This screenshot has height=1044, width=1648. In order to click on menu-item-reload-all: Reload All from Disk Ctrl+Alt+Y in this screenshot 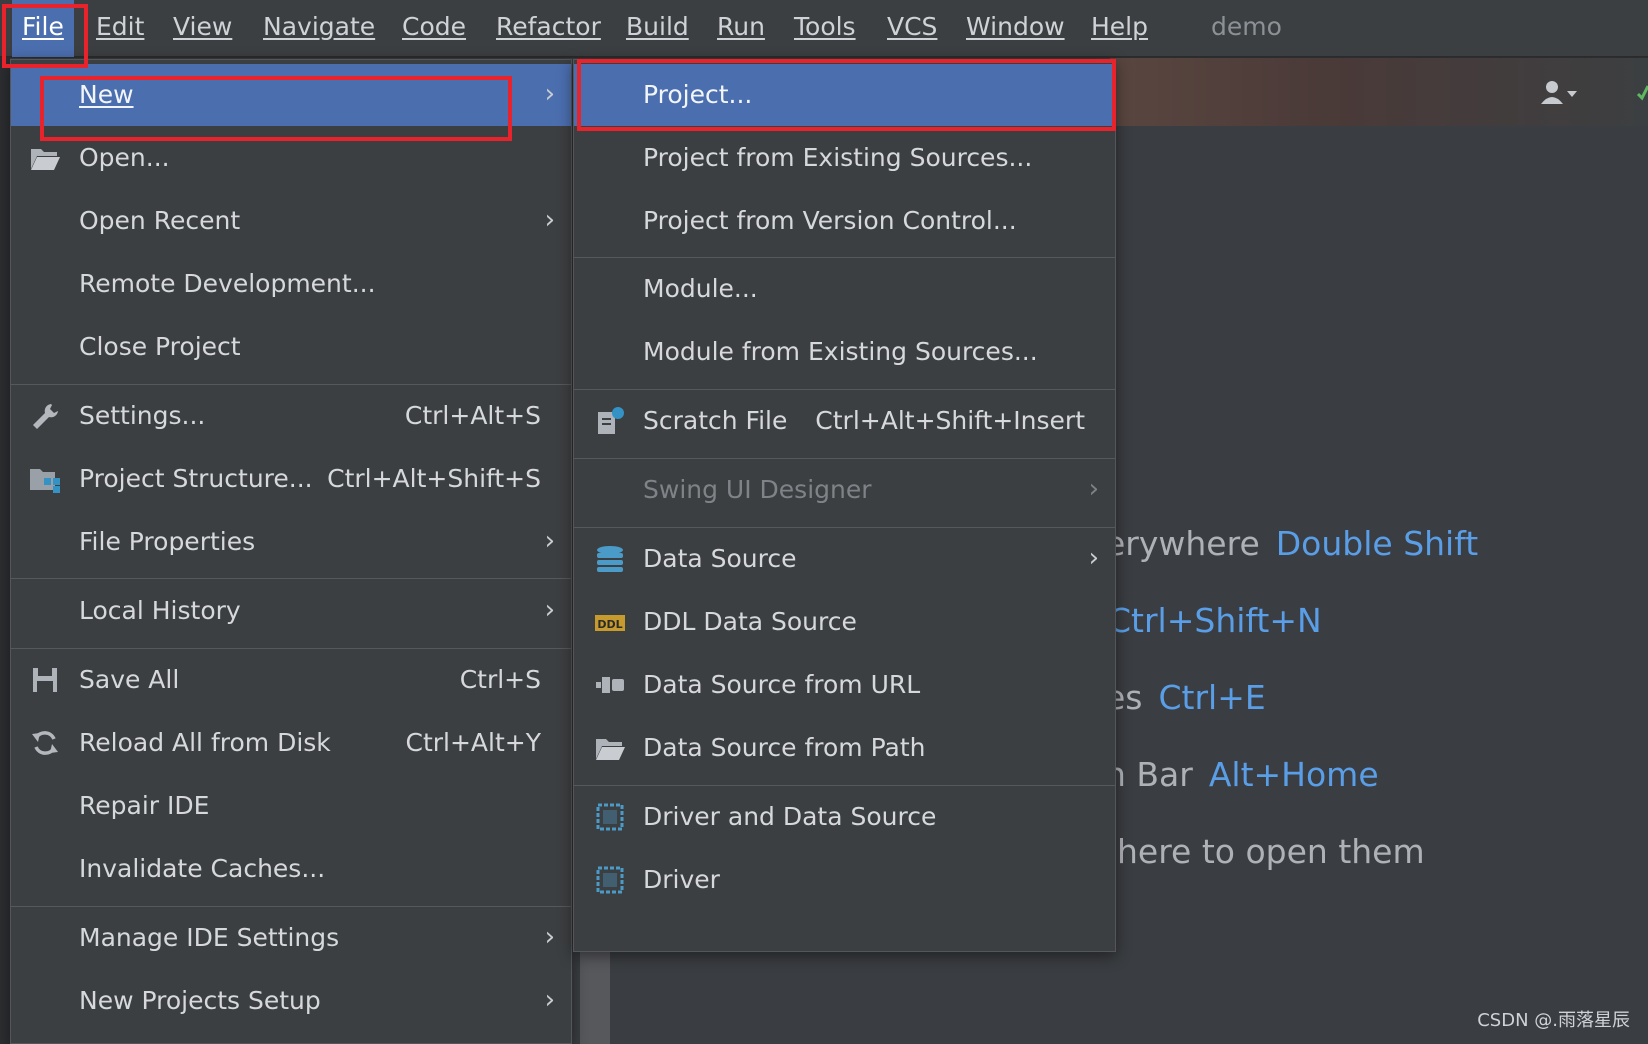, I will do `click(291, 743)`.